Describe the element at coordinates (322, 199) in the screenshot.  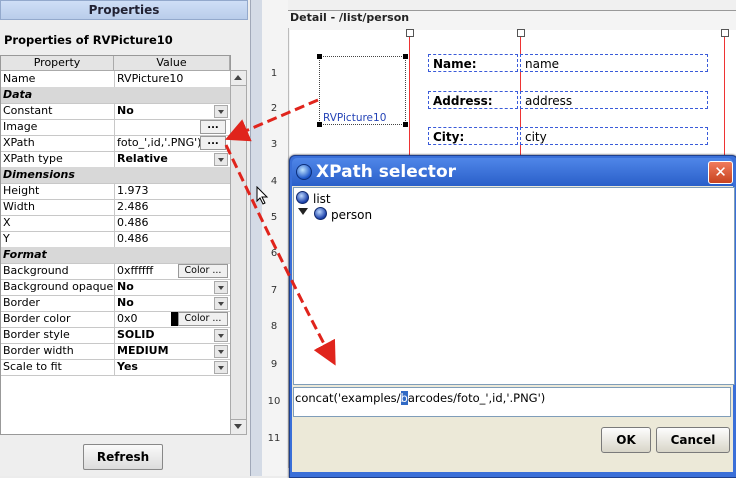
I see `tree-node-label: list` at that location.